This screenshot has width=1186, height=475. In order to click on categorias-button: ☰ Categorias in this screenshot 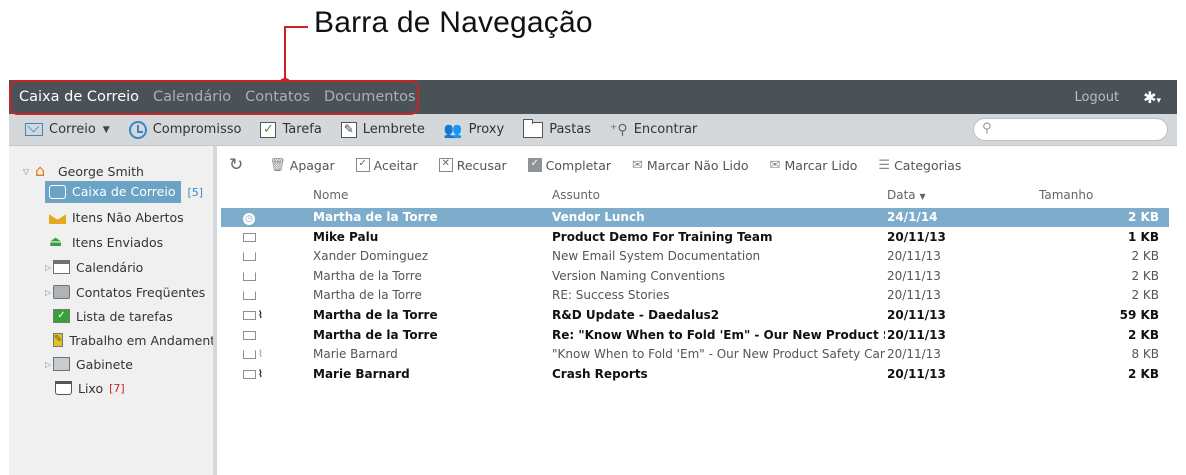, I will do `click(919, 165)`.